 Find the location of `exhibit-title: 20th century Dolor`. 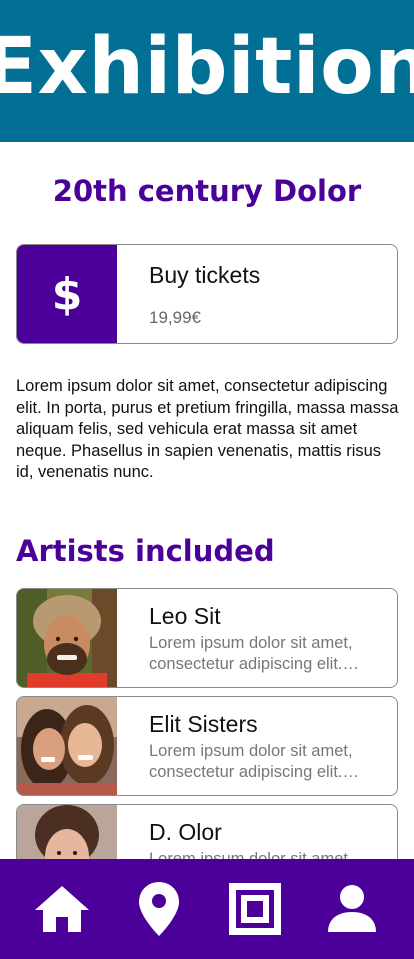

exhibit-title: 20th century Dolor is located at coordinates (207, 191).